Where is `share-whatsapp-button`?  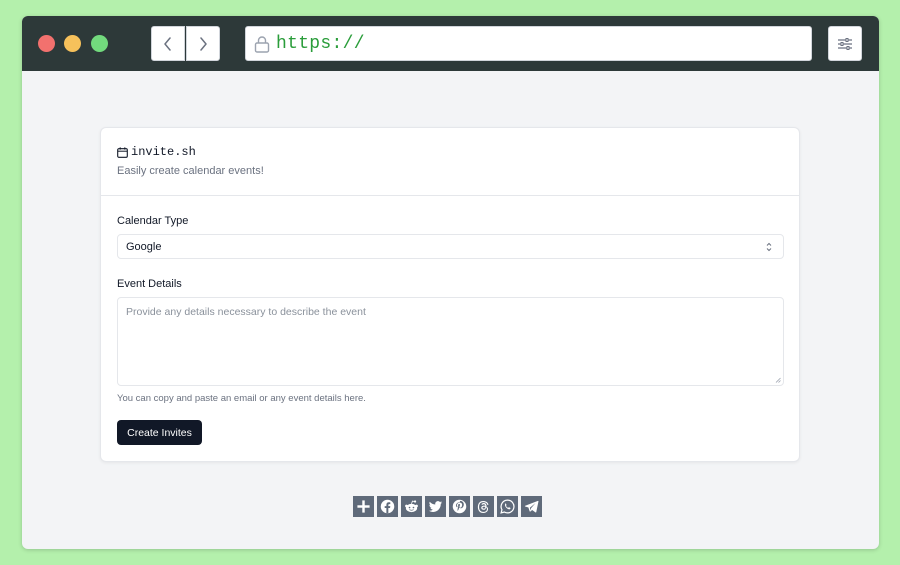 share-whatsapp-button is located at coordinates (507, 506).